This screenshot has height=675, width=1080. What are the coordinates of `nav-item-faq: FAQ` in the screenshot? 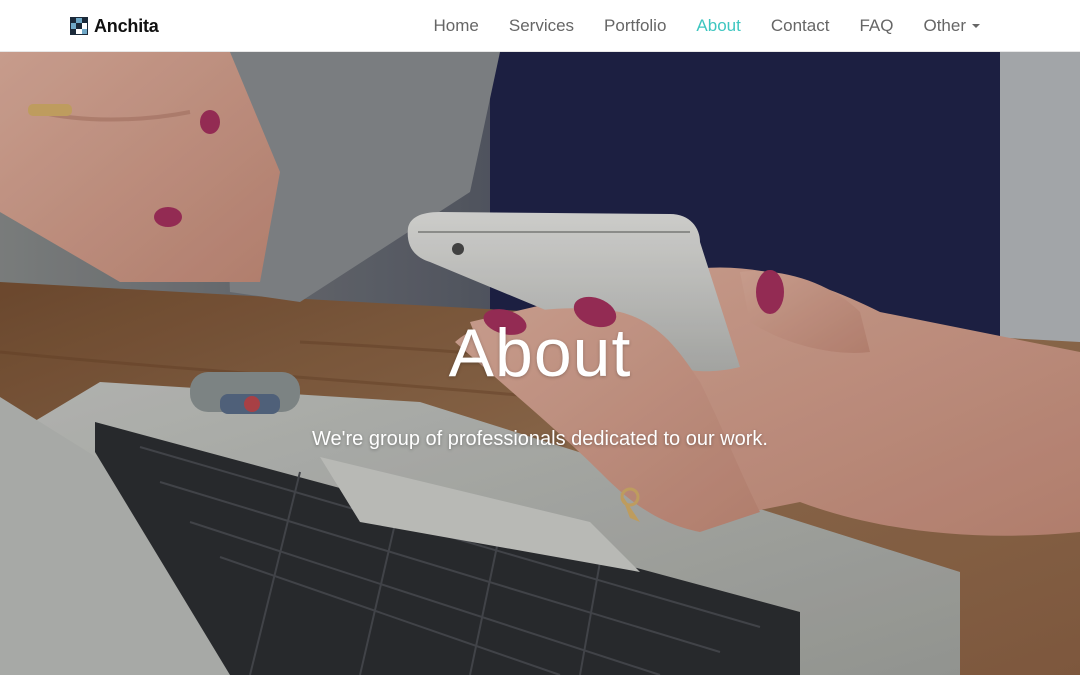 It's located at (876, 26).